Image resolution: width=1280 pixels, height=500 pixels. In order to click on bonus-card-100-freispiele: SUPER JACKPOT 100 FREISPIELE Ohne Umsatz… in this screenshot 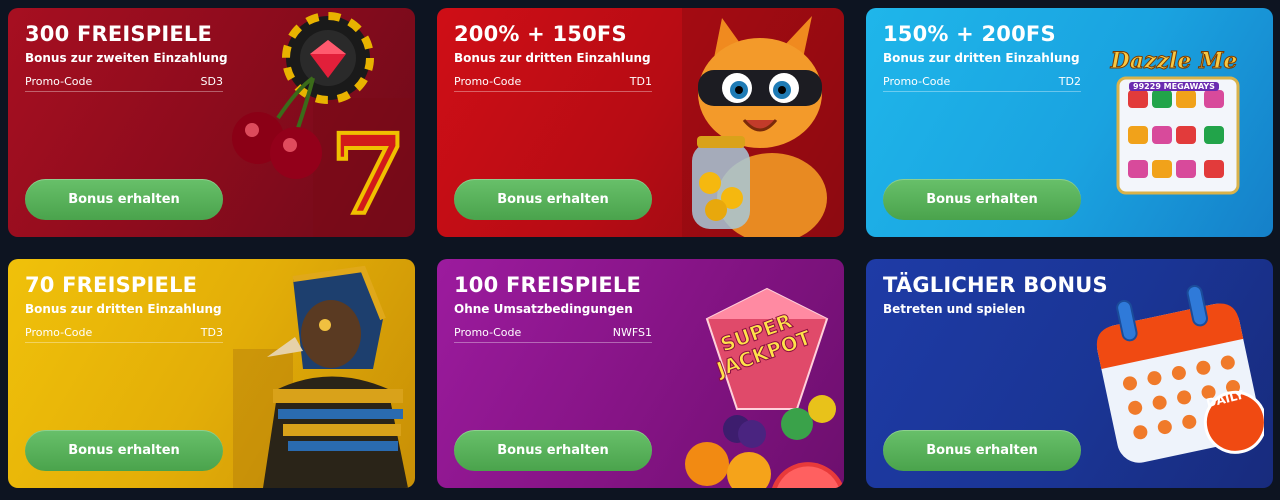, I will do `click(640, 373)`.